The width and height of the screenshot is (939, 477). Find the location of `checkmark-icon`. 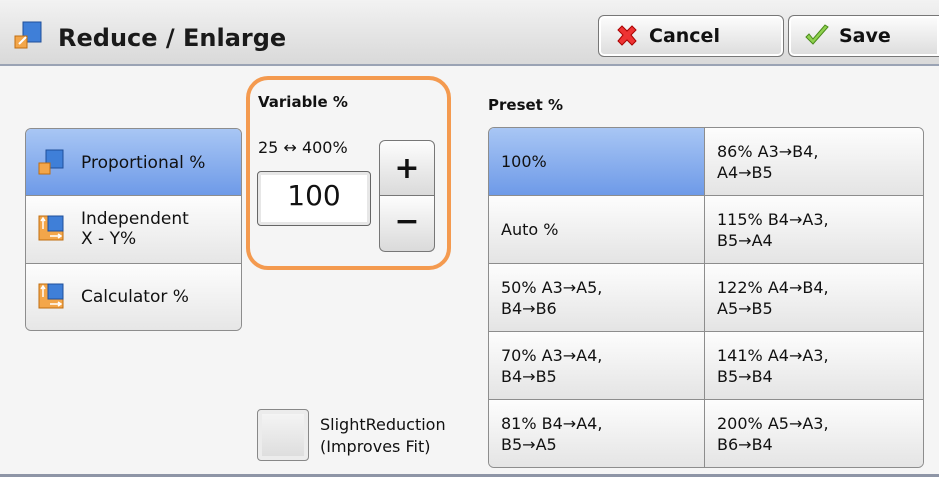

checkmark-icon is located at coordinates (817, 34).